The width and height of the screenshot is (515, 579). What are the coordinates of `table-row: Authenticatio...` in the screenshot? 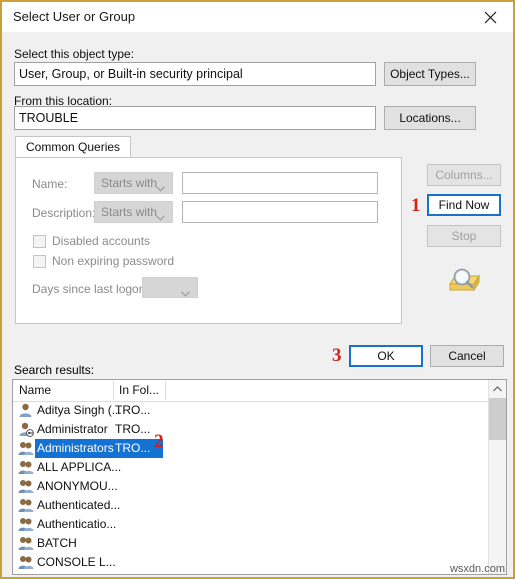 It's located at (259, 524).